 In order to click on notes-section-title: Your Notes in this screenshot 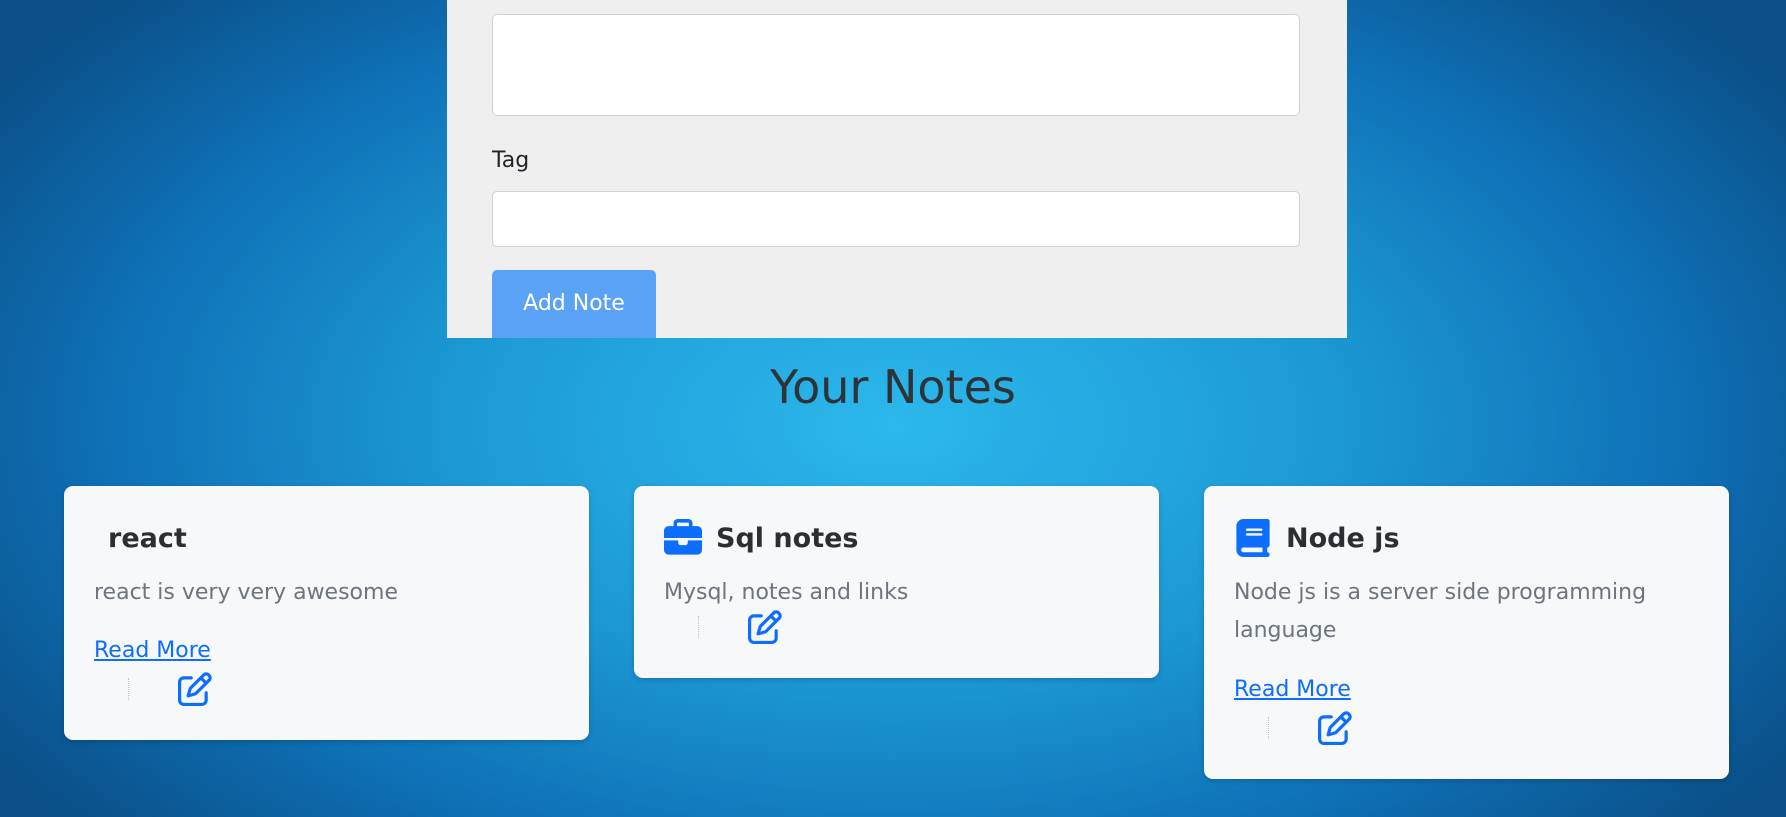, I will do `click(893, 387)`.